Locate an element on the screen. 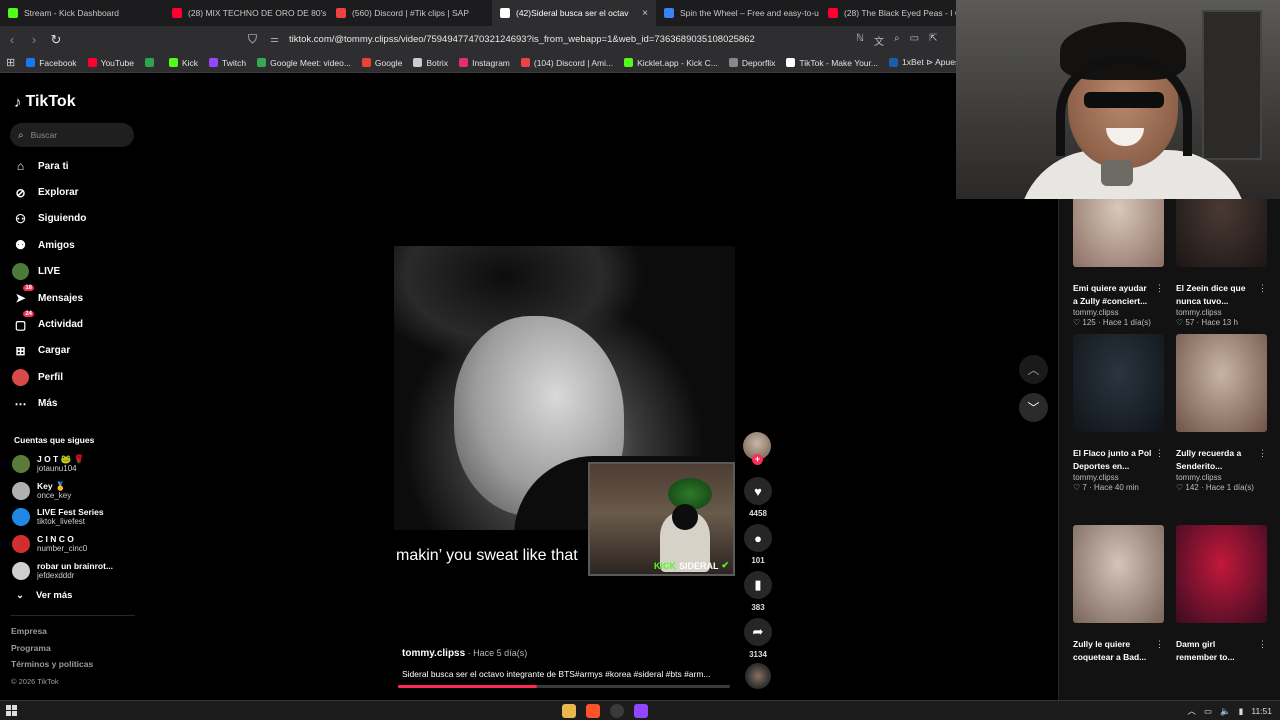 This screenshot has width=1280, height=720. sidebar-item-amigos: ⚉ Amigos is located at coordinates (49, 245).